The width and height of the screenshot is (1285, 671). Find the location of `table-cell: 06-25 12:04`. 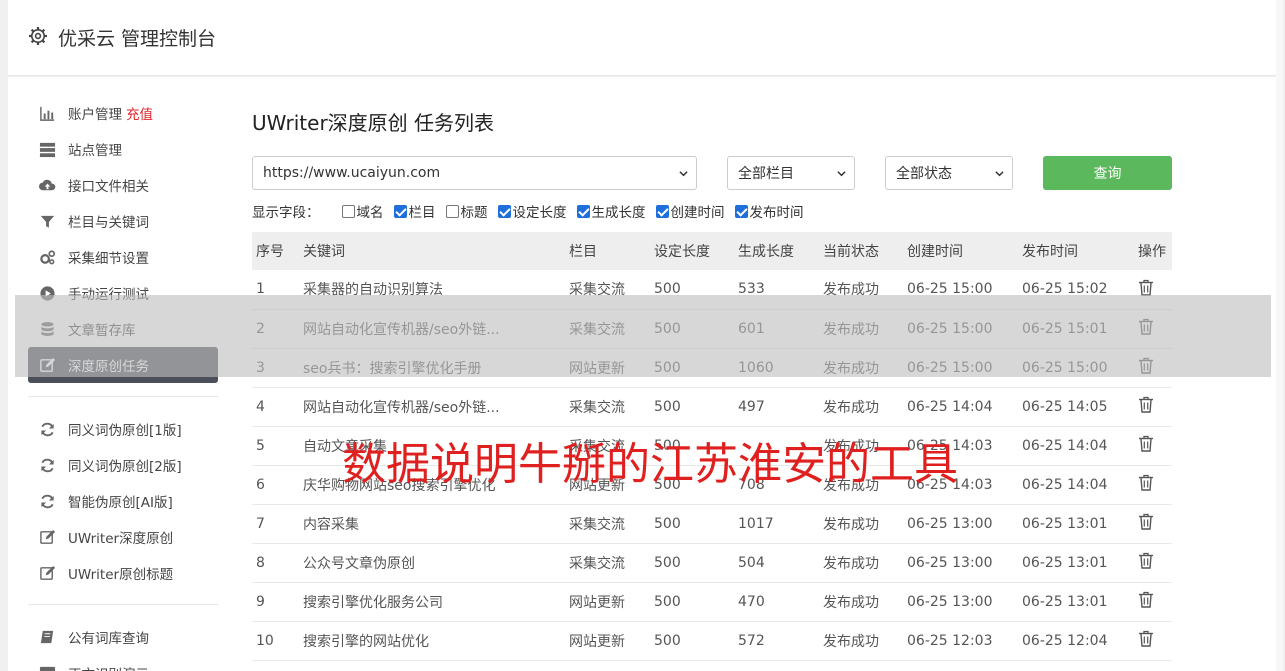

table-cell: 06-25 12:04 is located at coordinates (1076, 641).